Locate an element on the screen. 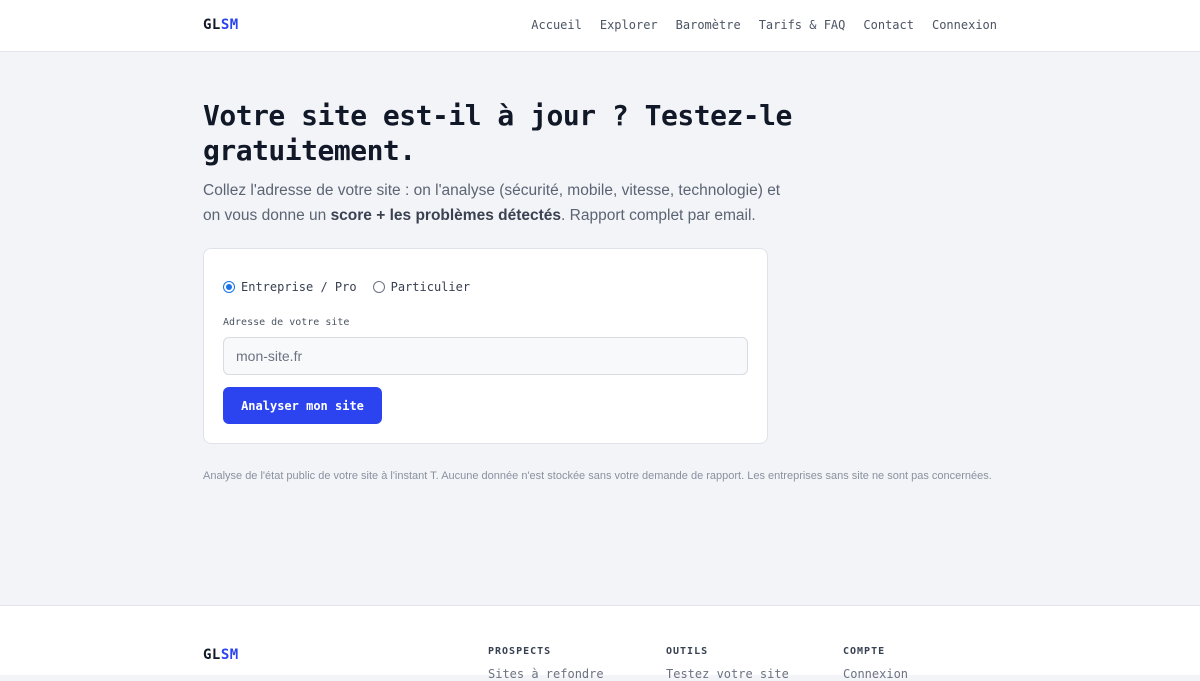 The width and height of the screenshot is (1200, 681). footer-heading-prospects: PROSPECTS is located at coordinates (520, 651).